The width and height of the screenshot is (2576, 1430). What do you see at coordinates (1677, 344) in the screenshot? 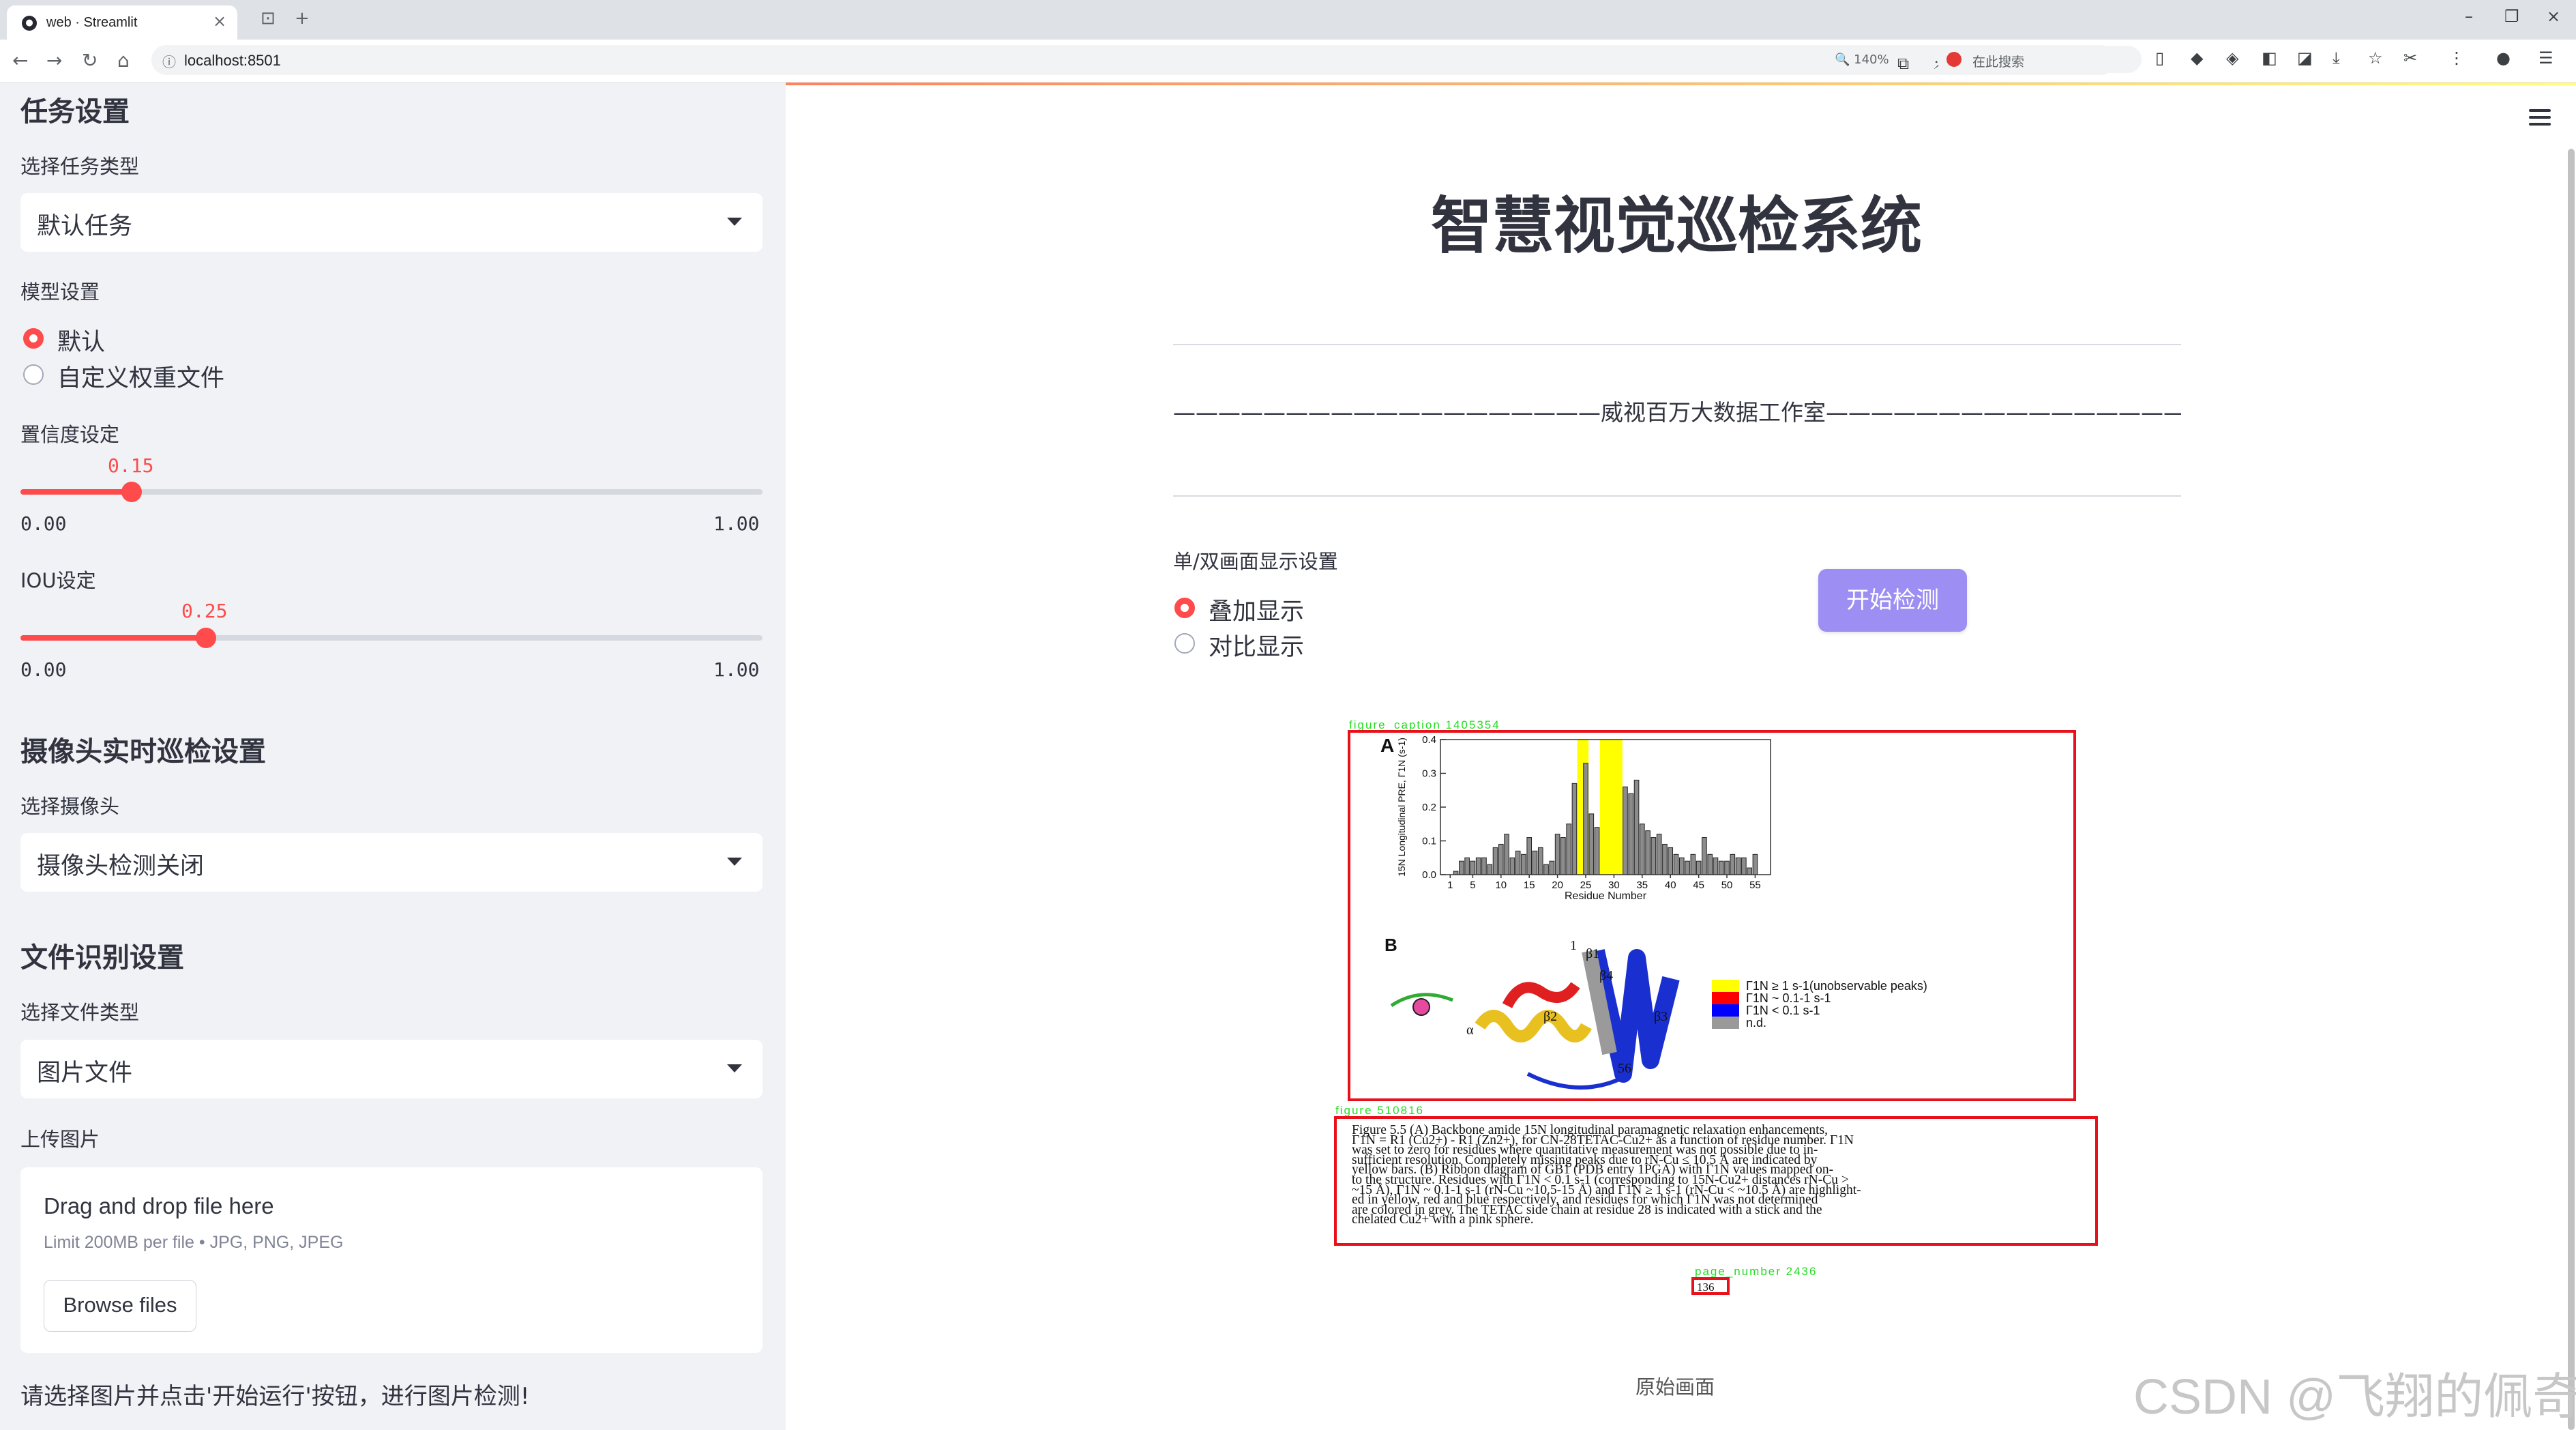
I see `divider-top` at bounding box center [1677, 344].